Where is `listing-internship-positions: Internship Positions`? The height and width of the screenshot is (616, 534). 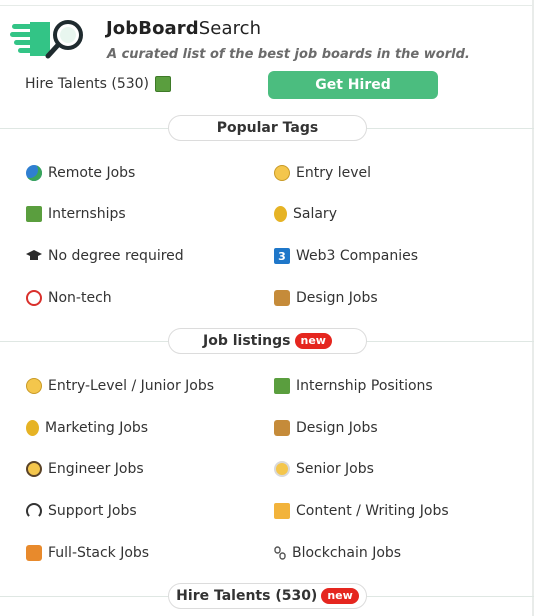
listing-internship-positions: Internship Positions is located at coordinates (353, 386).